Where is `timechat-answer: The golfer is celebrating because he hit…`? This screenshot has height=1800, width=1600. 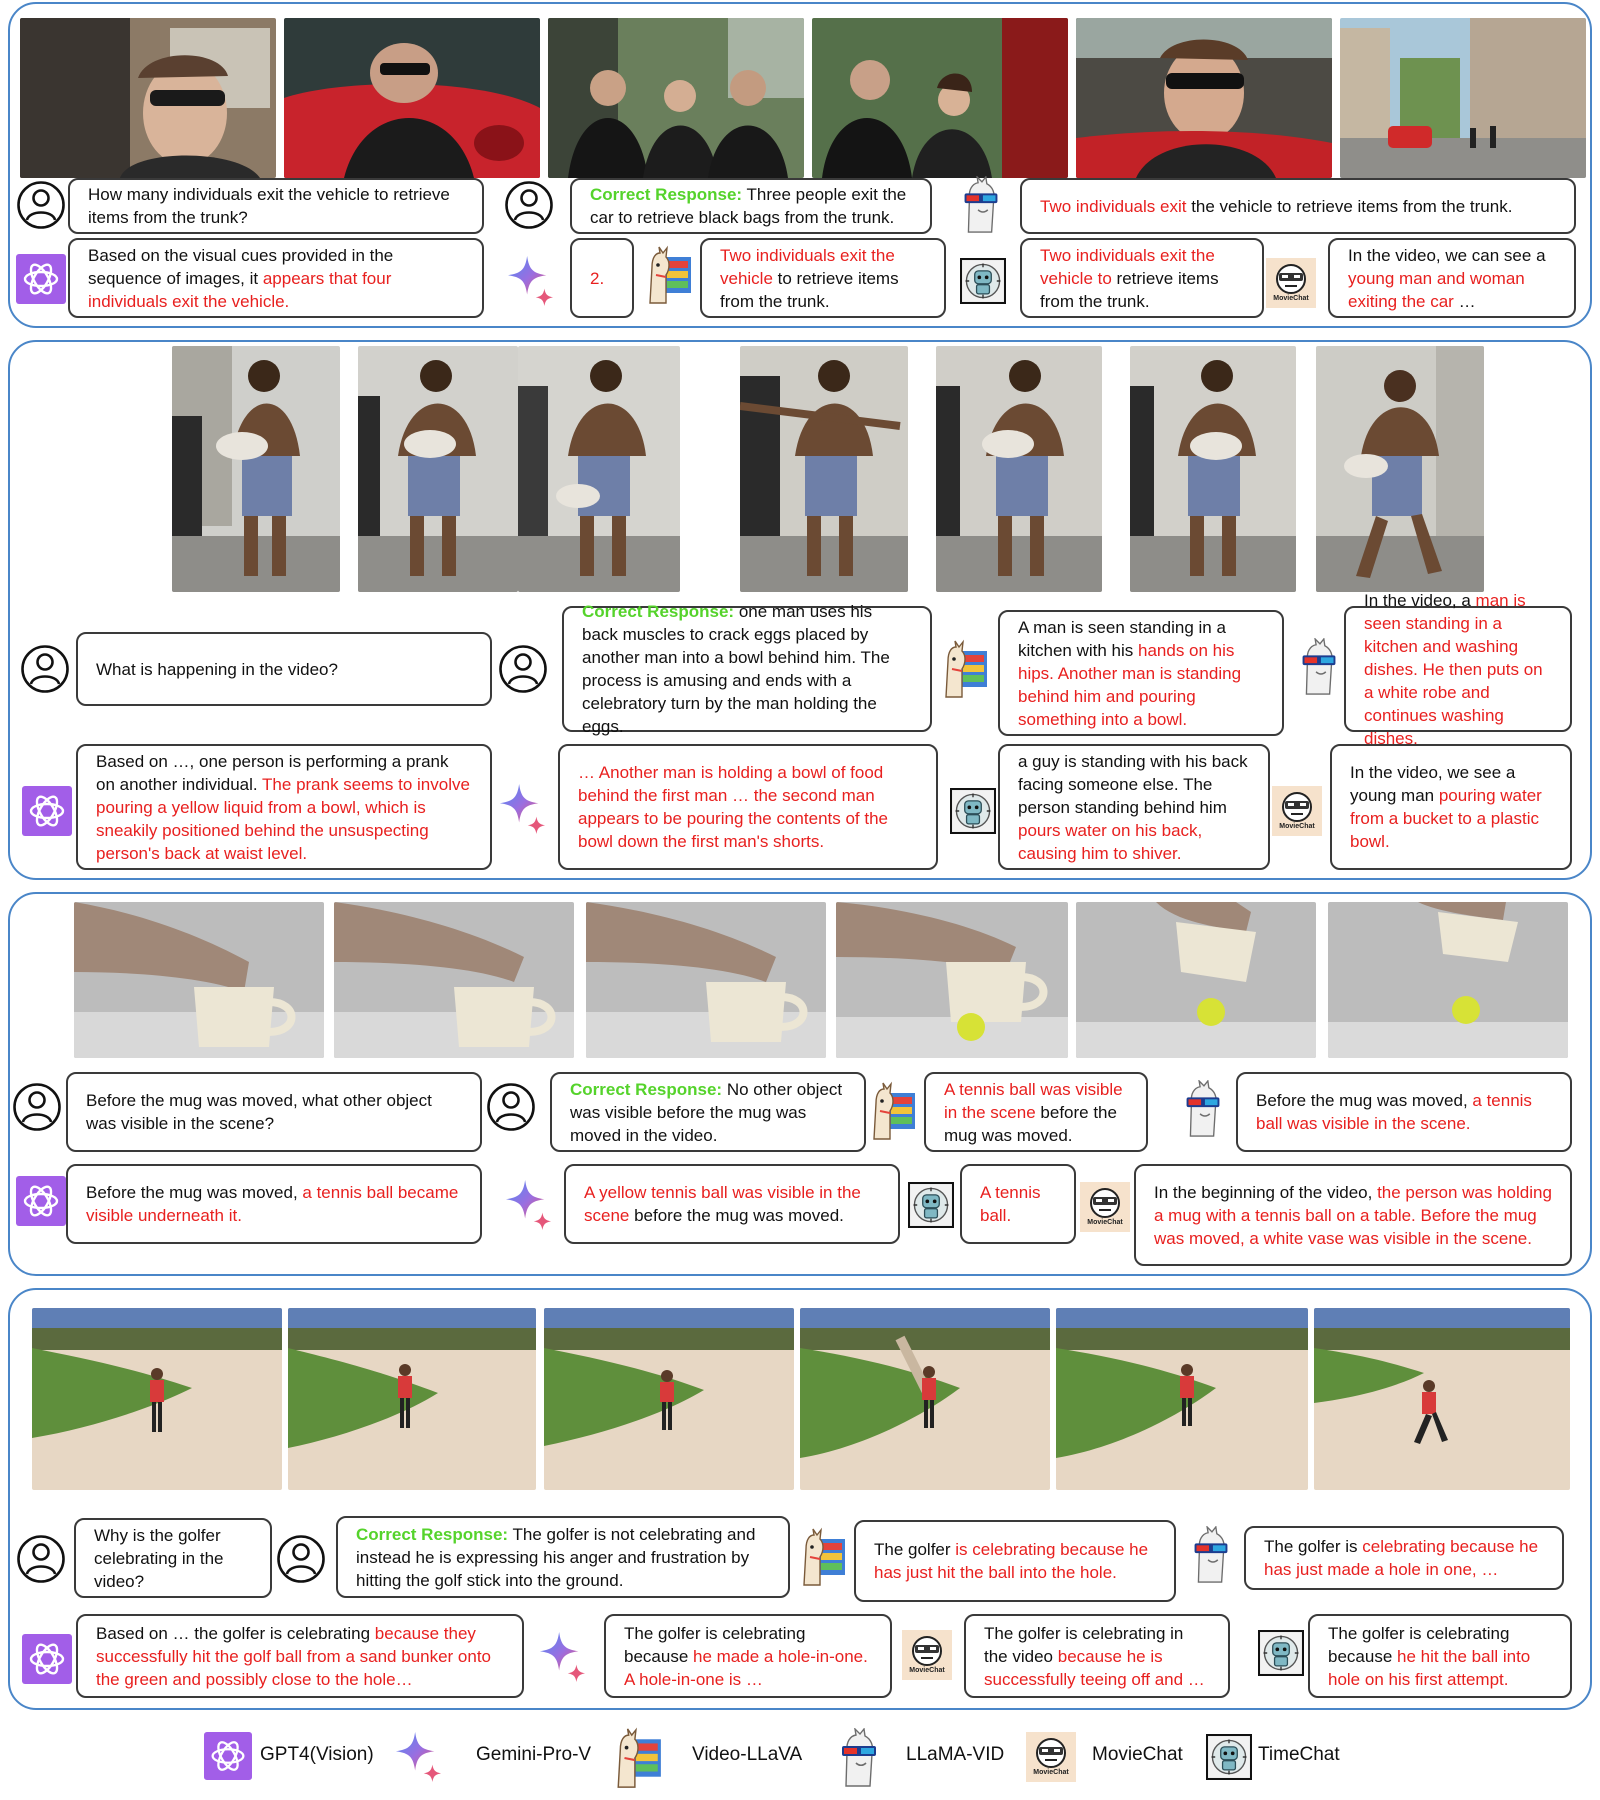 timechat-answer: The golfer is celebrating because he hit… is located at coordinates (1440, 1656).